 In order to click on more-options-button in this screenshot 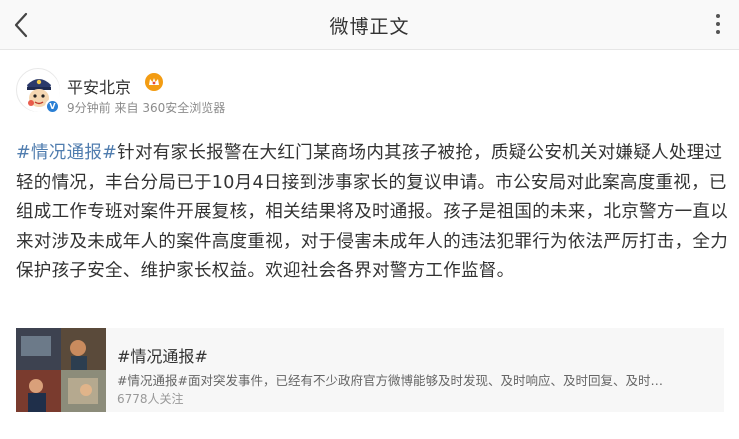, I will do `click(718, 25)`.